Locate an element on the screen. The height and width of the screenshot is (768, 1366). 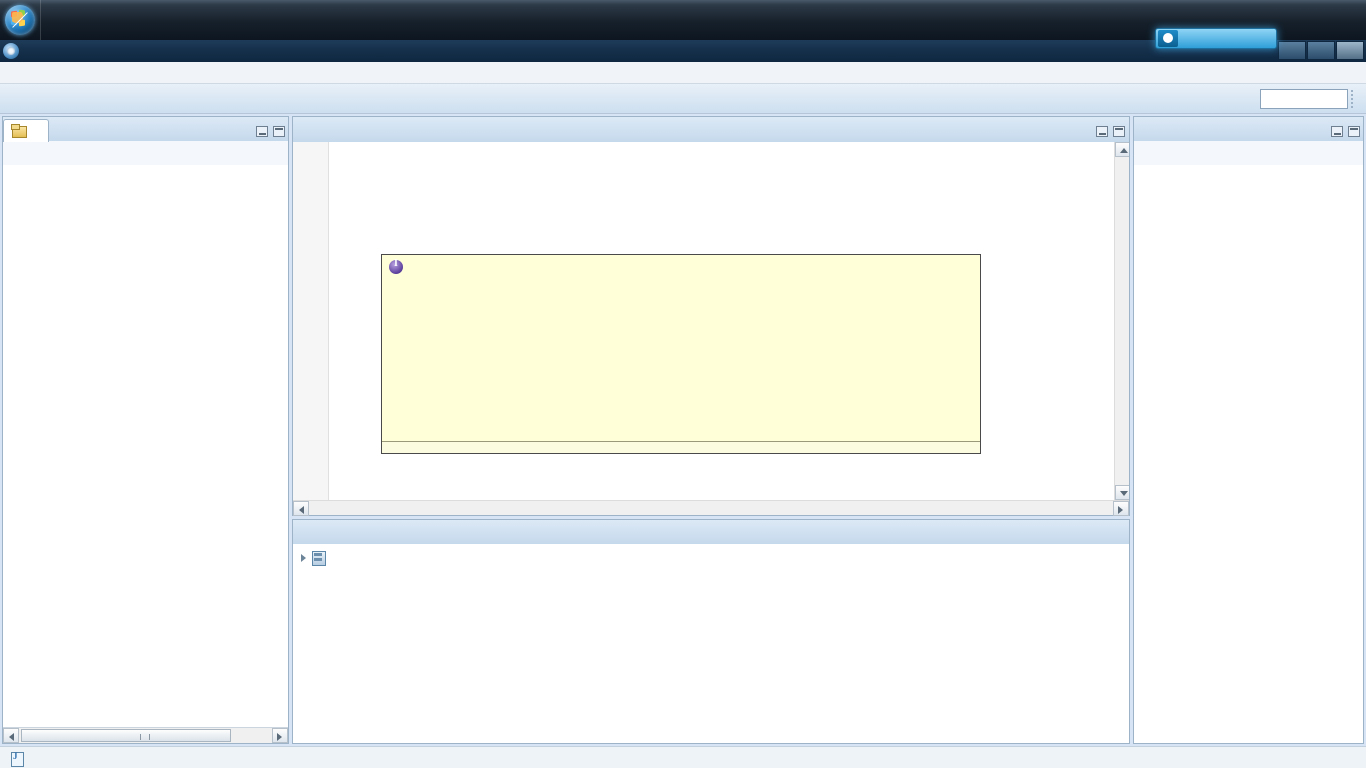
project-explorer-tabfolder is located at coordinates (145, 129).